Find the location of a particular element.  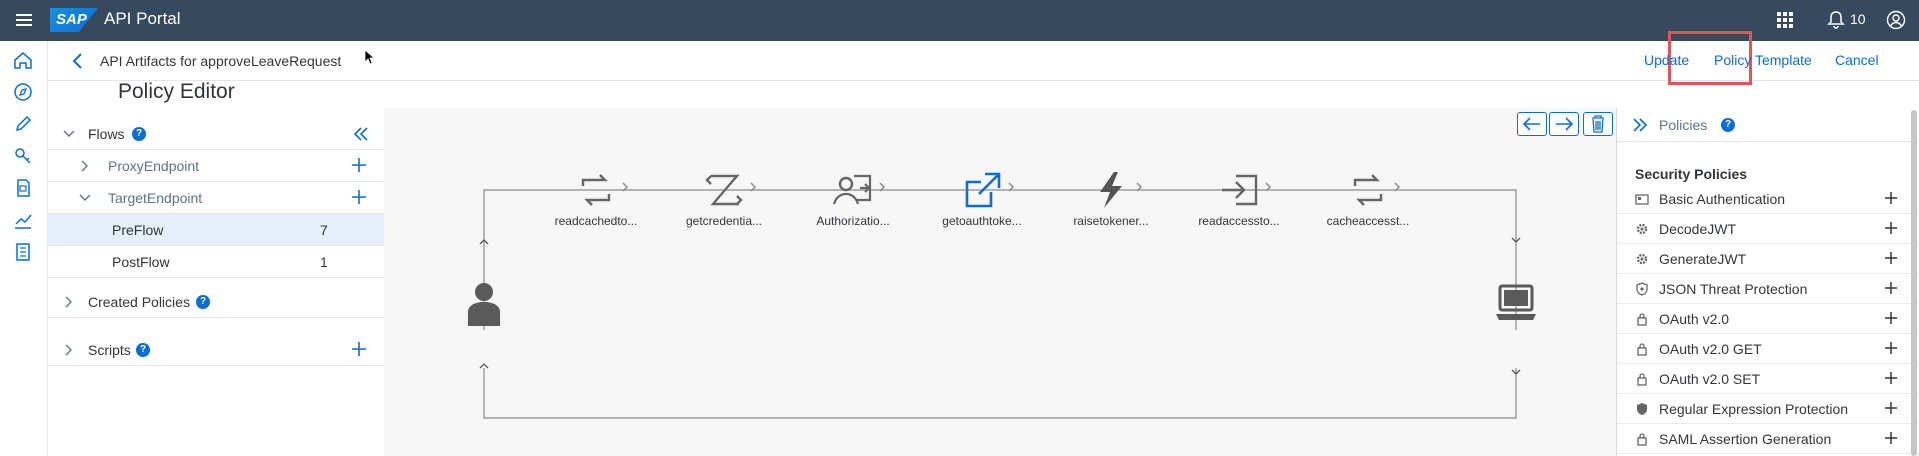

target-endpoint-label: TargetEndpoint is located at coordinates (155, 198).